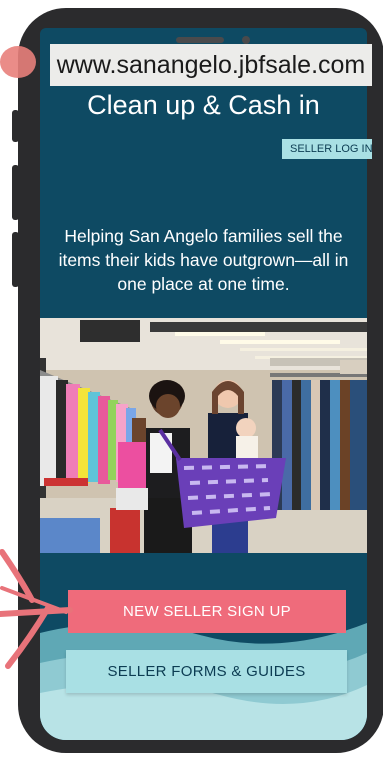 The image size is (383, 758). Describe the element at coordinates (18, 62) in the screenshot. I see `decorative-dot` at that location.